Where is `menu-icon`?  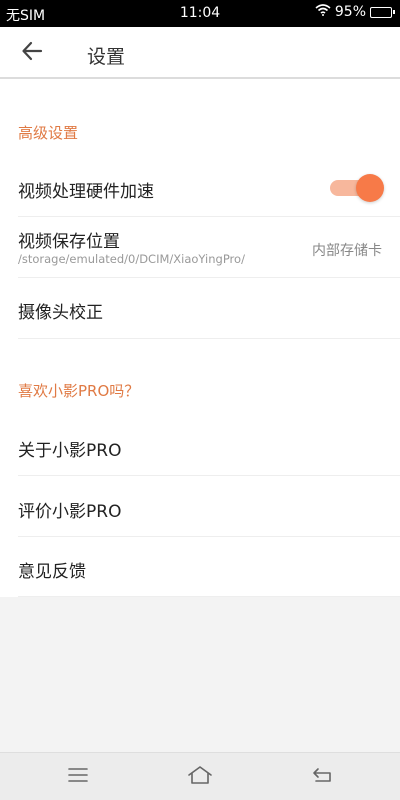
menu-icon is located at coordinates (78, 777).